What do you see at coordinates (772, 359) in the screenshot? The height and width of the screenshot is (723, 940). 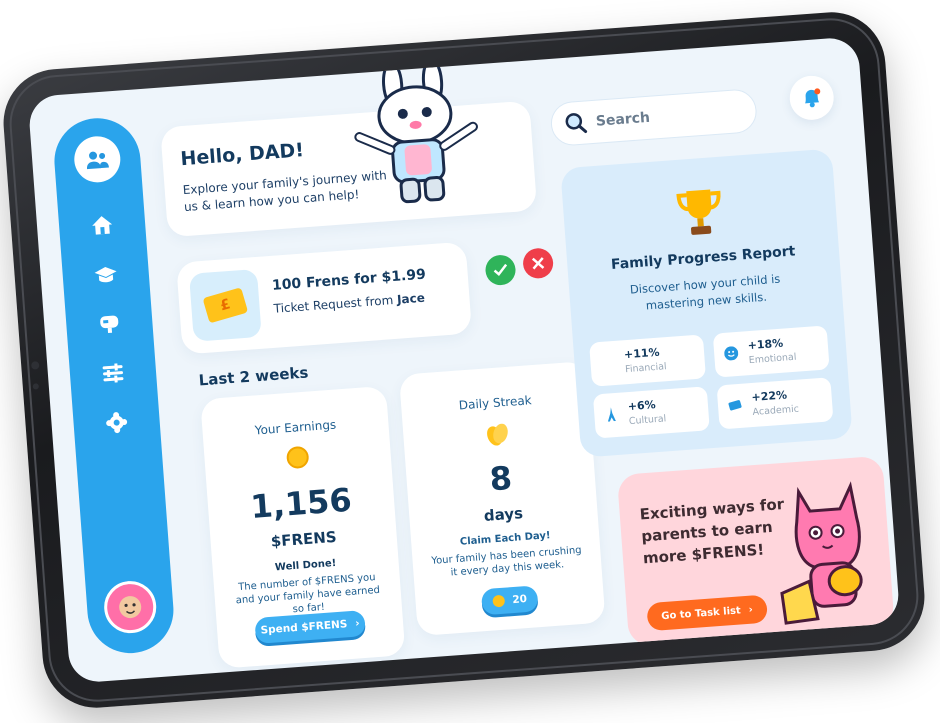 I see `metric-label: Emotional` at bounding box center [772, 359].